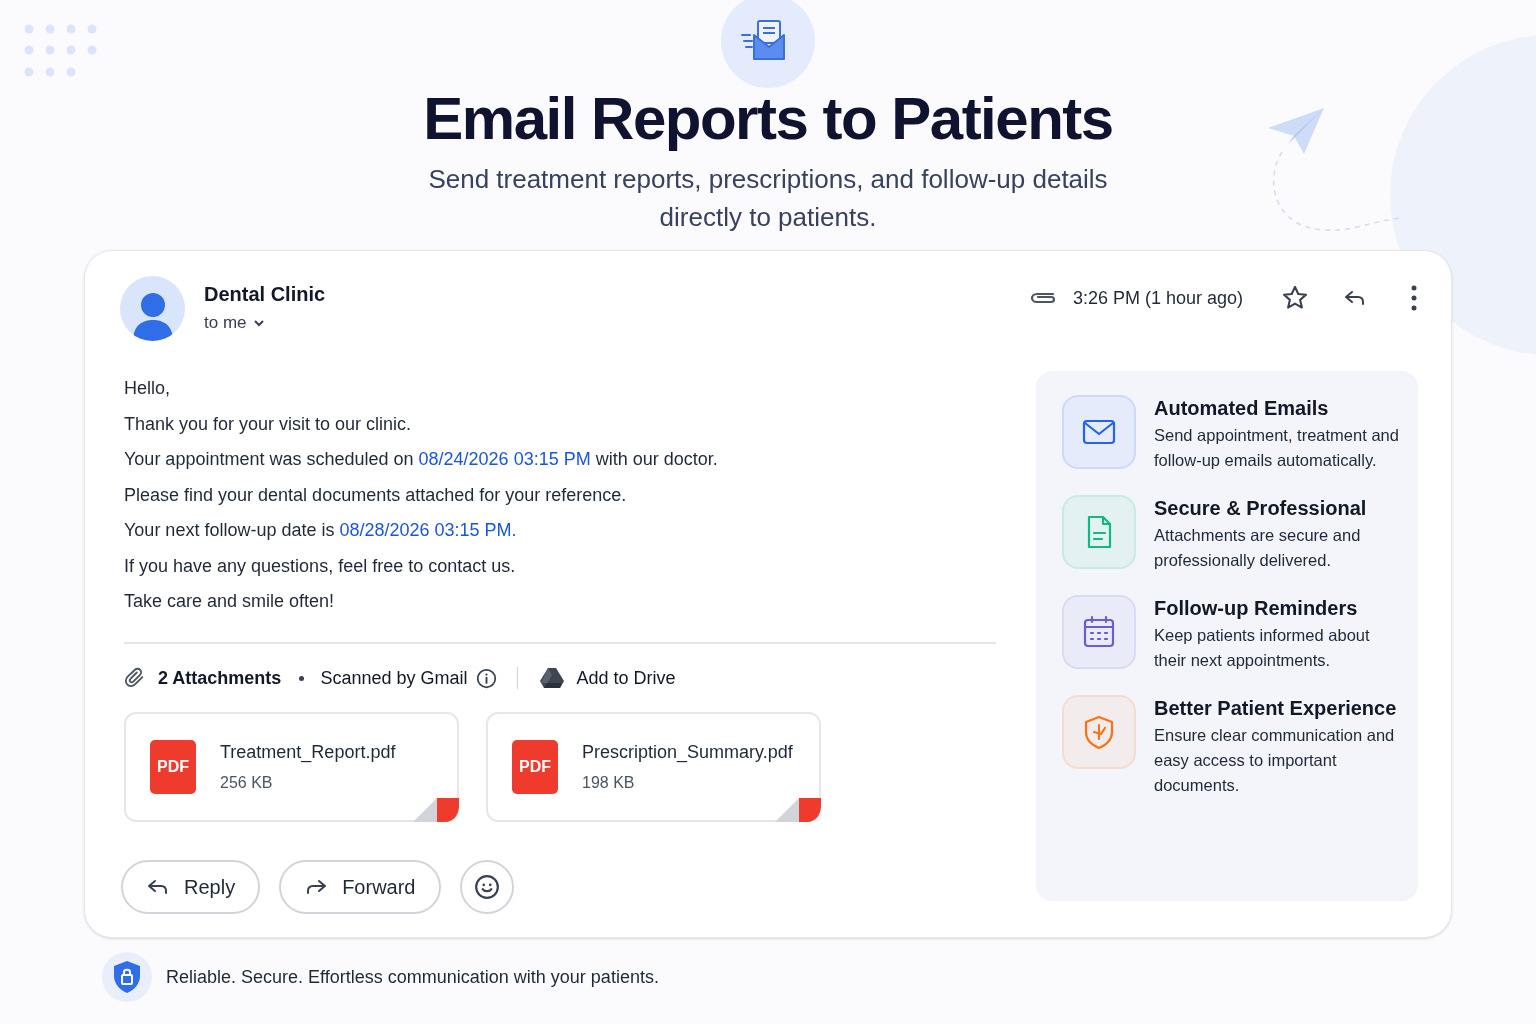 This screenshot has height=1024, width=1536. Describe the element at coordinates (1258, 548) in the screenshot. I see `feature-description: Attachments are secure and professionally delivered.` at that location.